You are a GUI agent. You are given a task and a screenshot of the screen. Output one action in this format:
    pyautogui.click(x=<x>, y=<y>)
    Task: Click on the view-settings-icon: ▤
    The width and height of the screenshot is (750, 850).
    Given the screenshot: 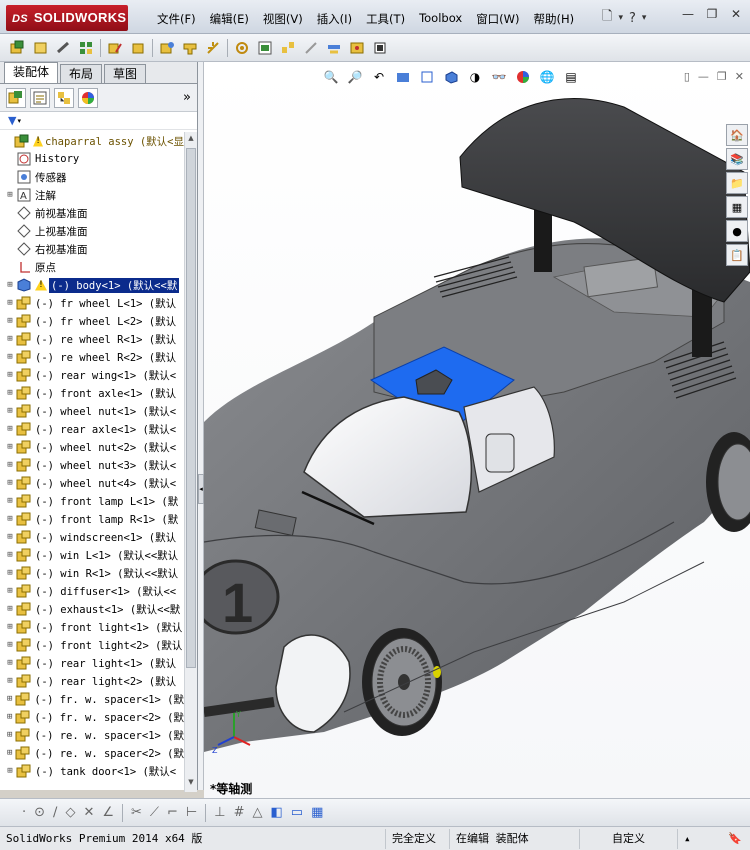 What is the action you would take?
    pyautogui.click(x=571, y=77)
    